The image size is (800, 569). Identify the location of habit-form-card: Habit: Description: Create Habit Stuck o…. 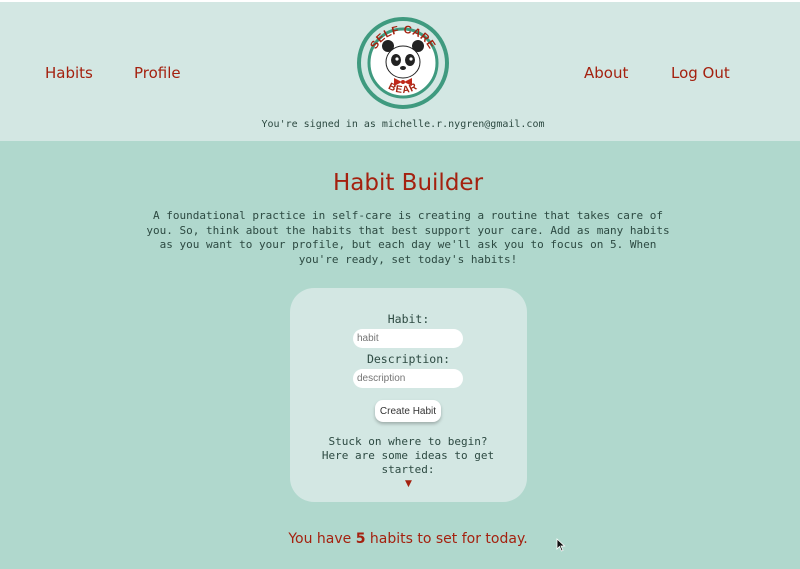
(408, 395).